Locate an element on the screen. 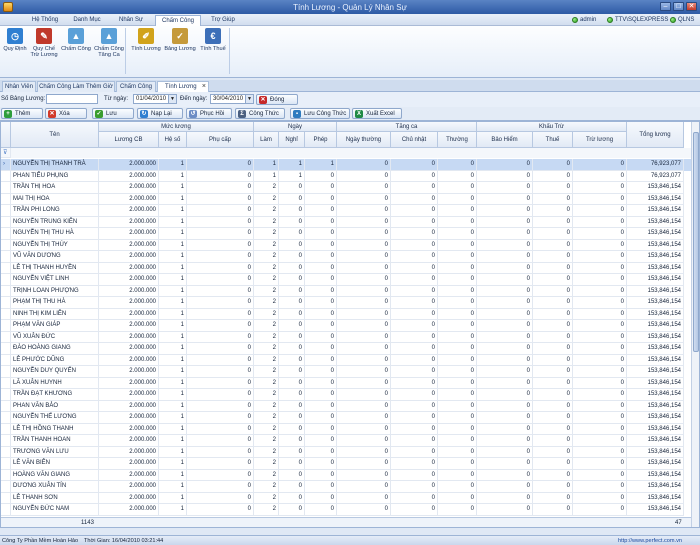 The image size is (700, 545). menu-tab-tro-giup: Trợ Giúp is located at coordinates (223, 20).